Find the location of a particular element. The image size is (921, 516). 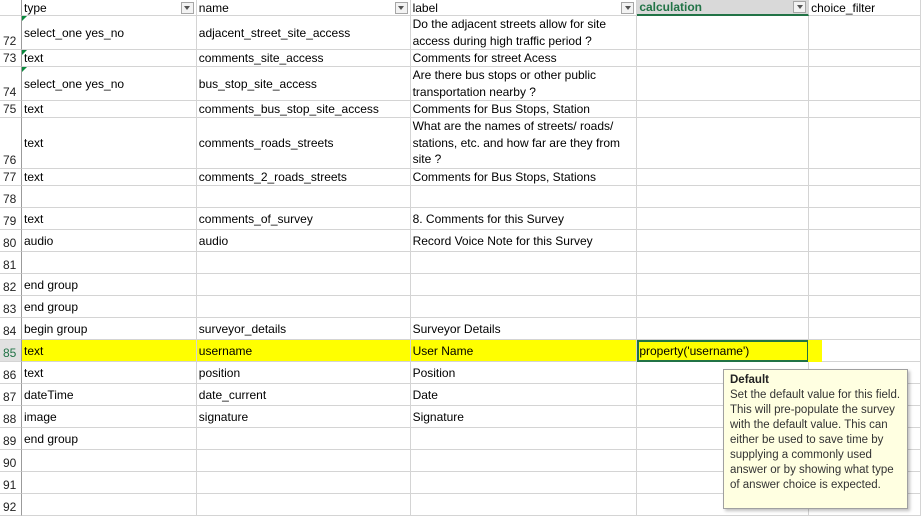

row-number: 90 is located at coordinates (11, 461).